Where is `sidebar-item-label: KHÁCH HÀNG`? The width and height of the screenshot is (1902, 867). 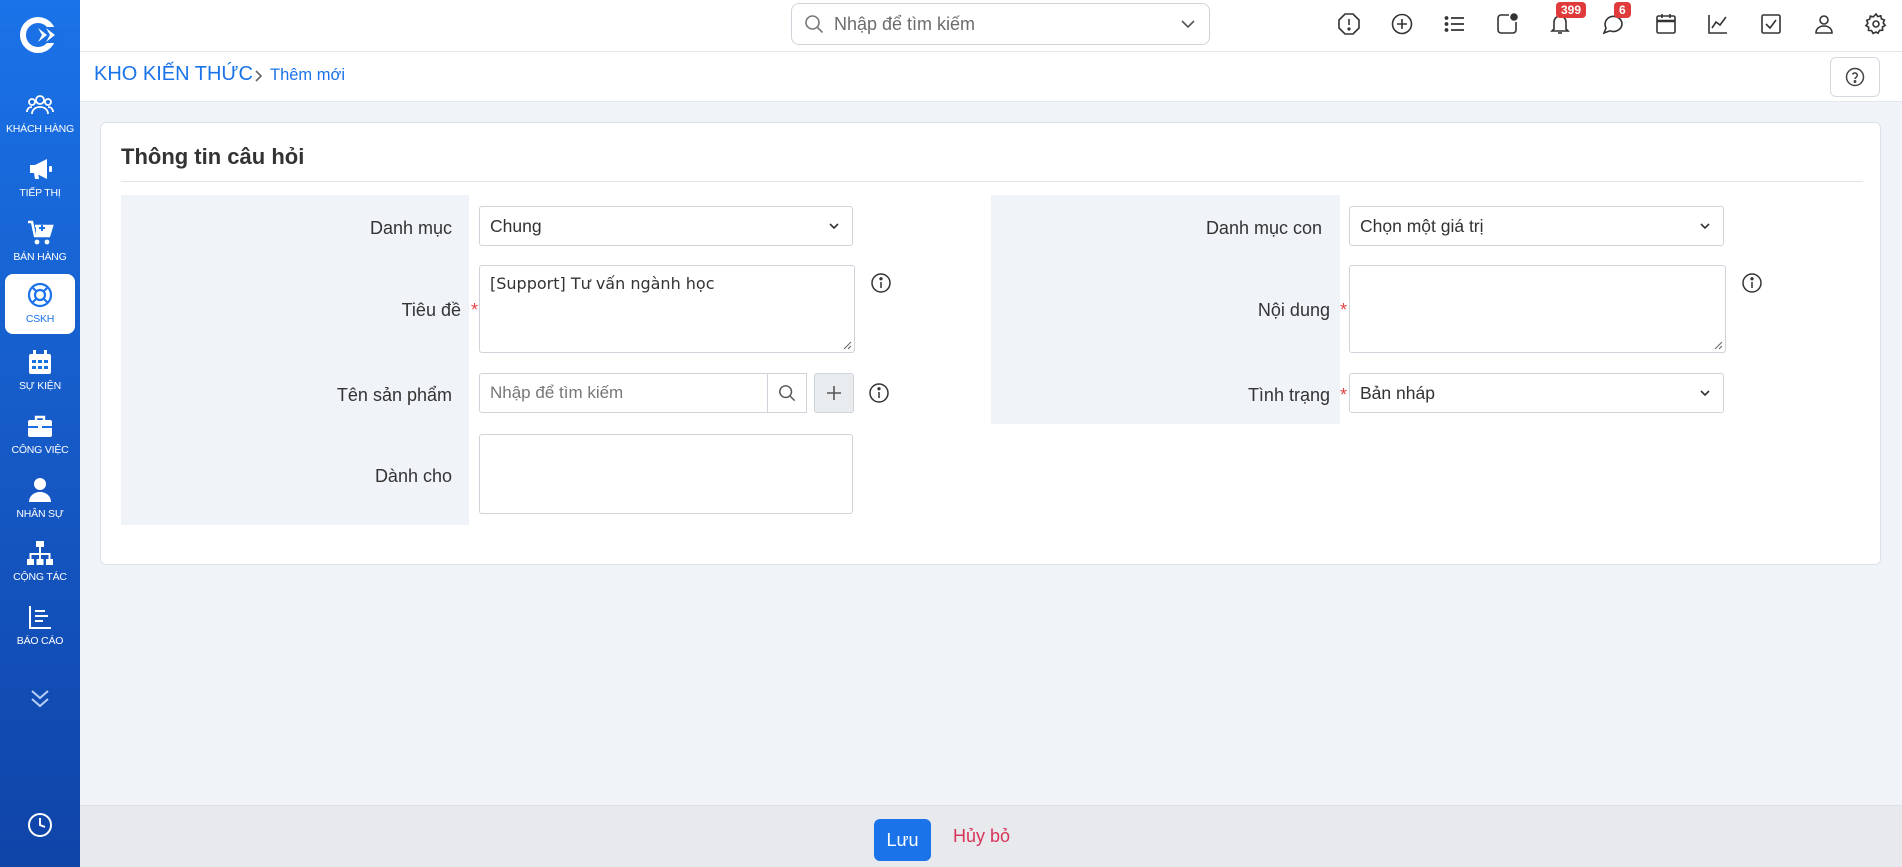
sidebar-item-label: KHÁCH HÀNG is located at coordinates (39, 129).